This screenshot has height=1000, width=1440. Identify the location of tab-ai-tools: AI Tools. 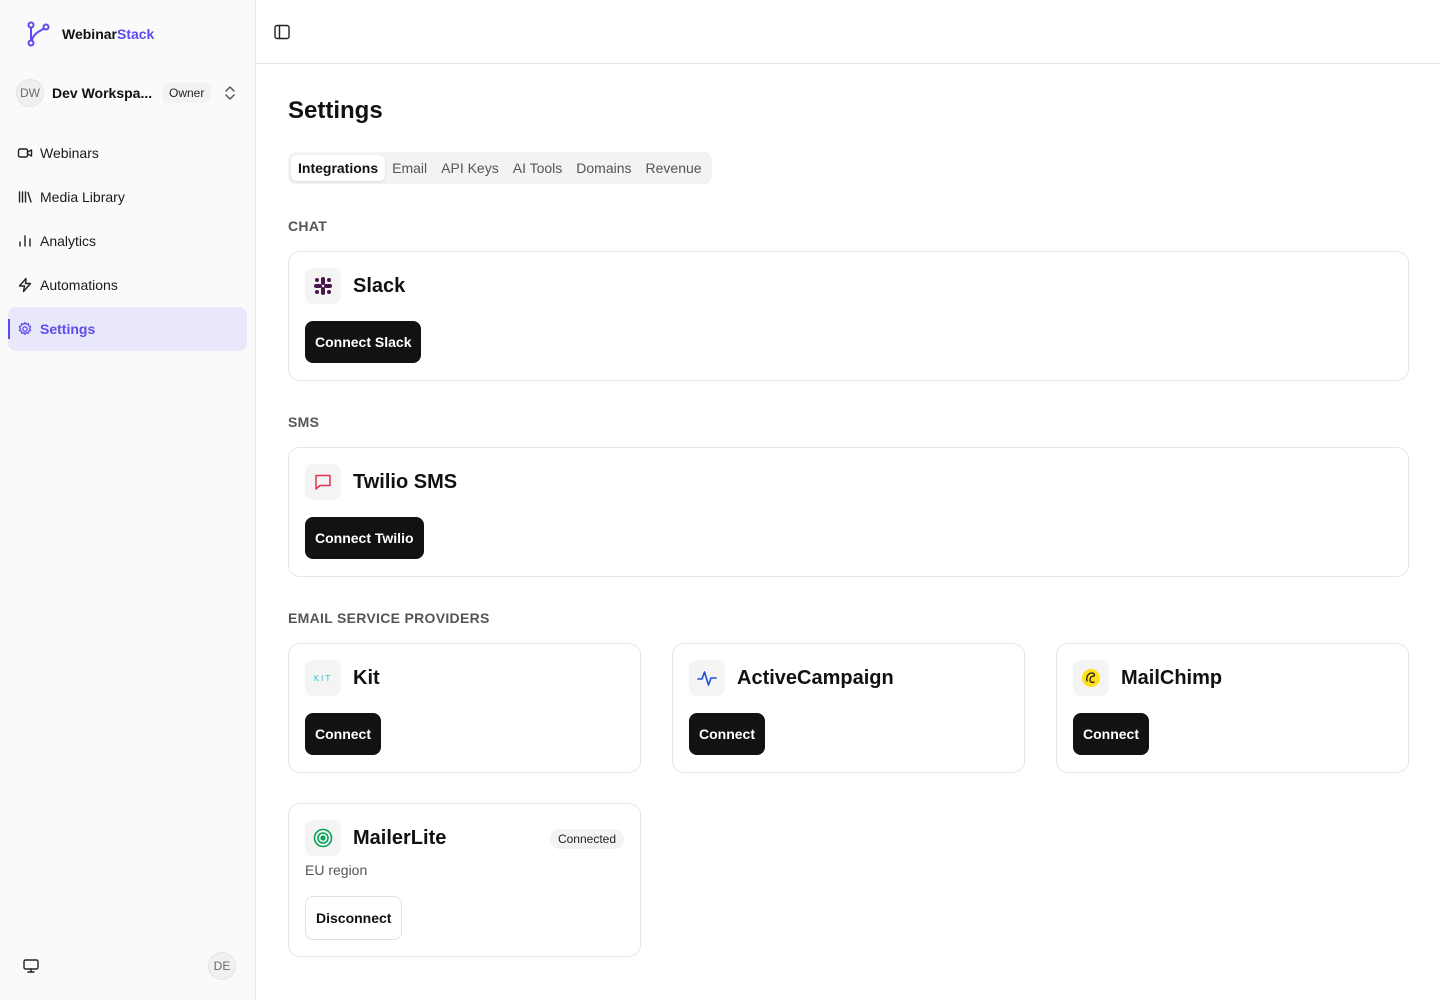
(538, 168).